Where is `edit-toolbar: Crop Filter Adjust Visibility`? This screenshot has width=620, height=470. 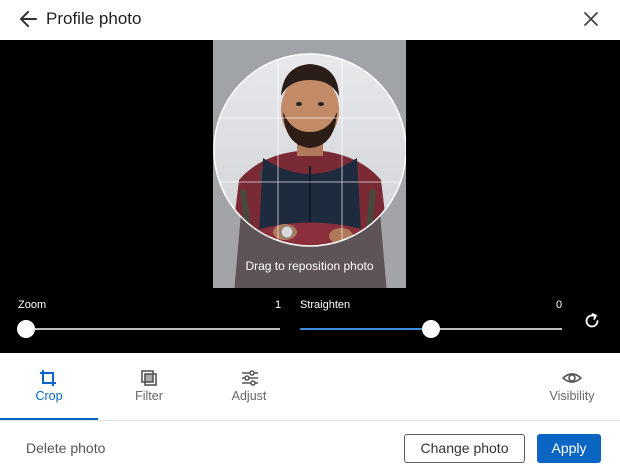
edit-toolbar: Crop Filter Adjust Visibility is located at coordinates (310, 387).